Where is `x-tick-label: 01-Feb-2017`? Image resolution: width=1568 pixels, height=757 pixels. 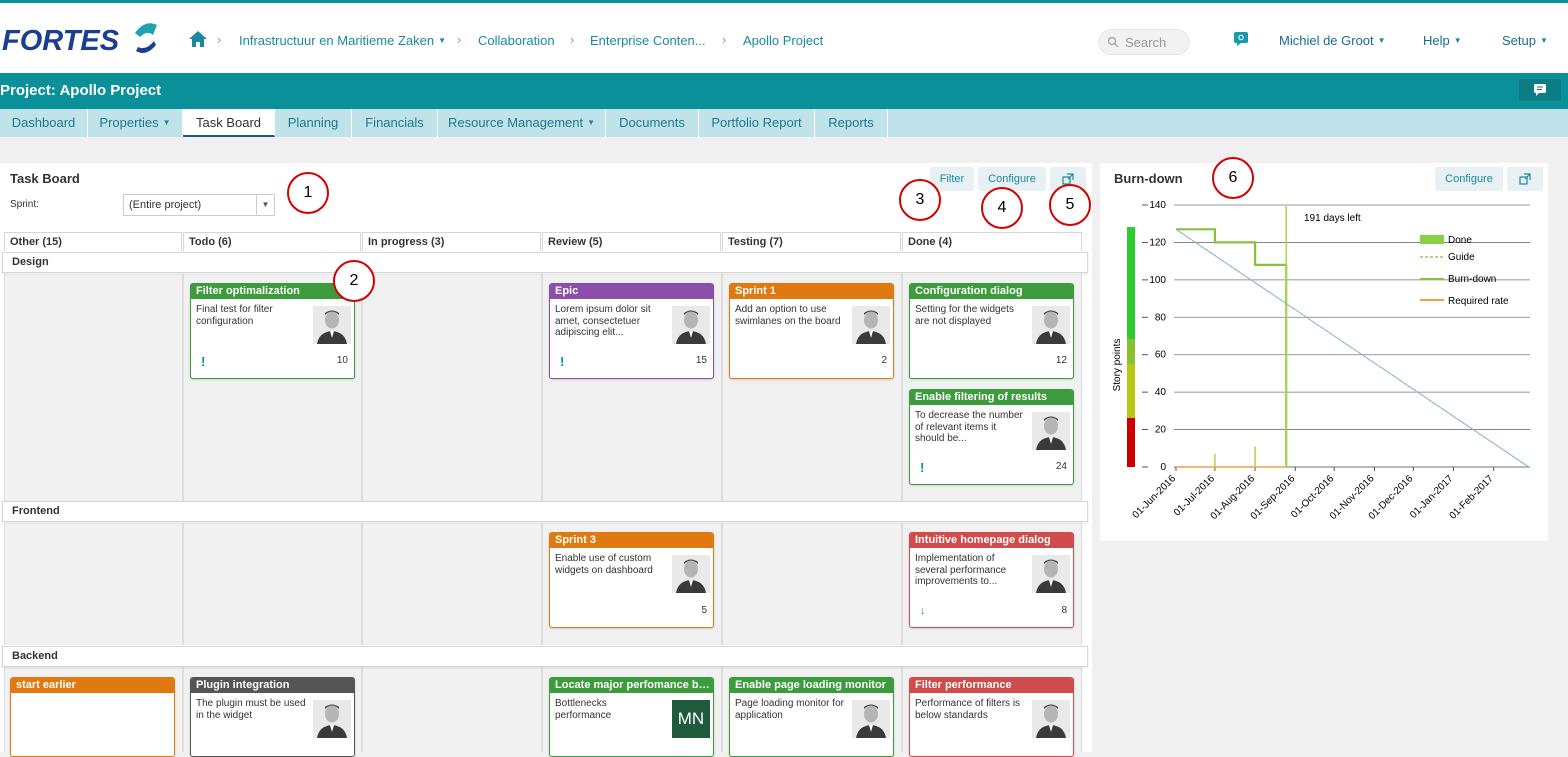
x-tick-label: 01-Feb-2017 is located at coordinates (1472, 497).